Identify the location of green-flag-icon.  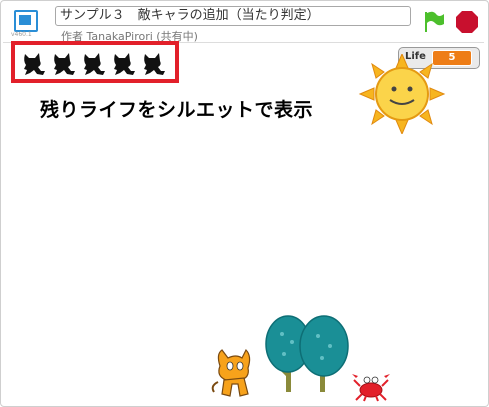
(434, 22).